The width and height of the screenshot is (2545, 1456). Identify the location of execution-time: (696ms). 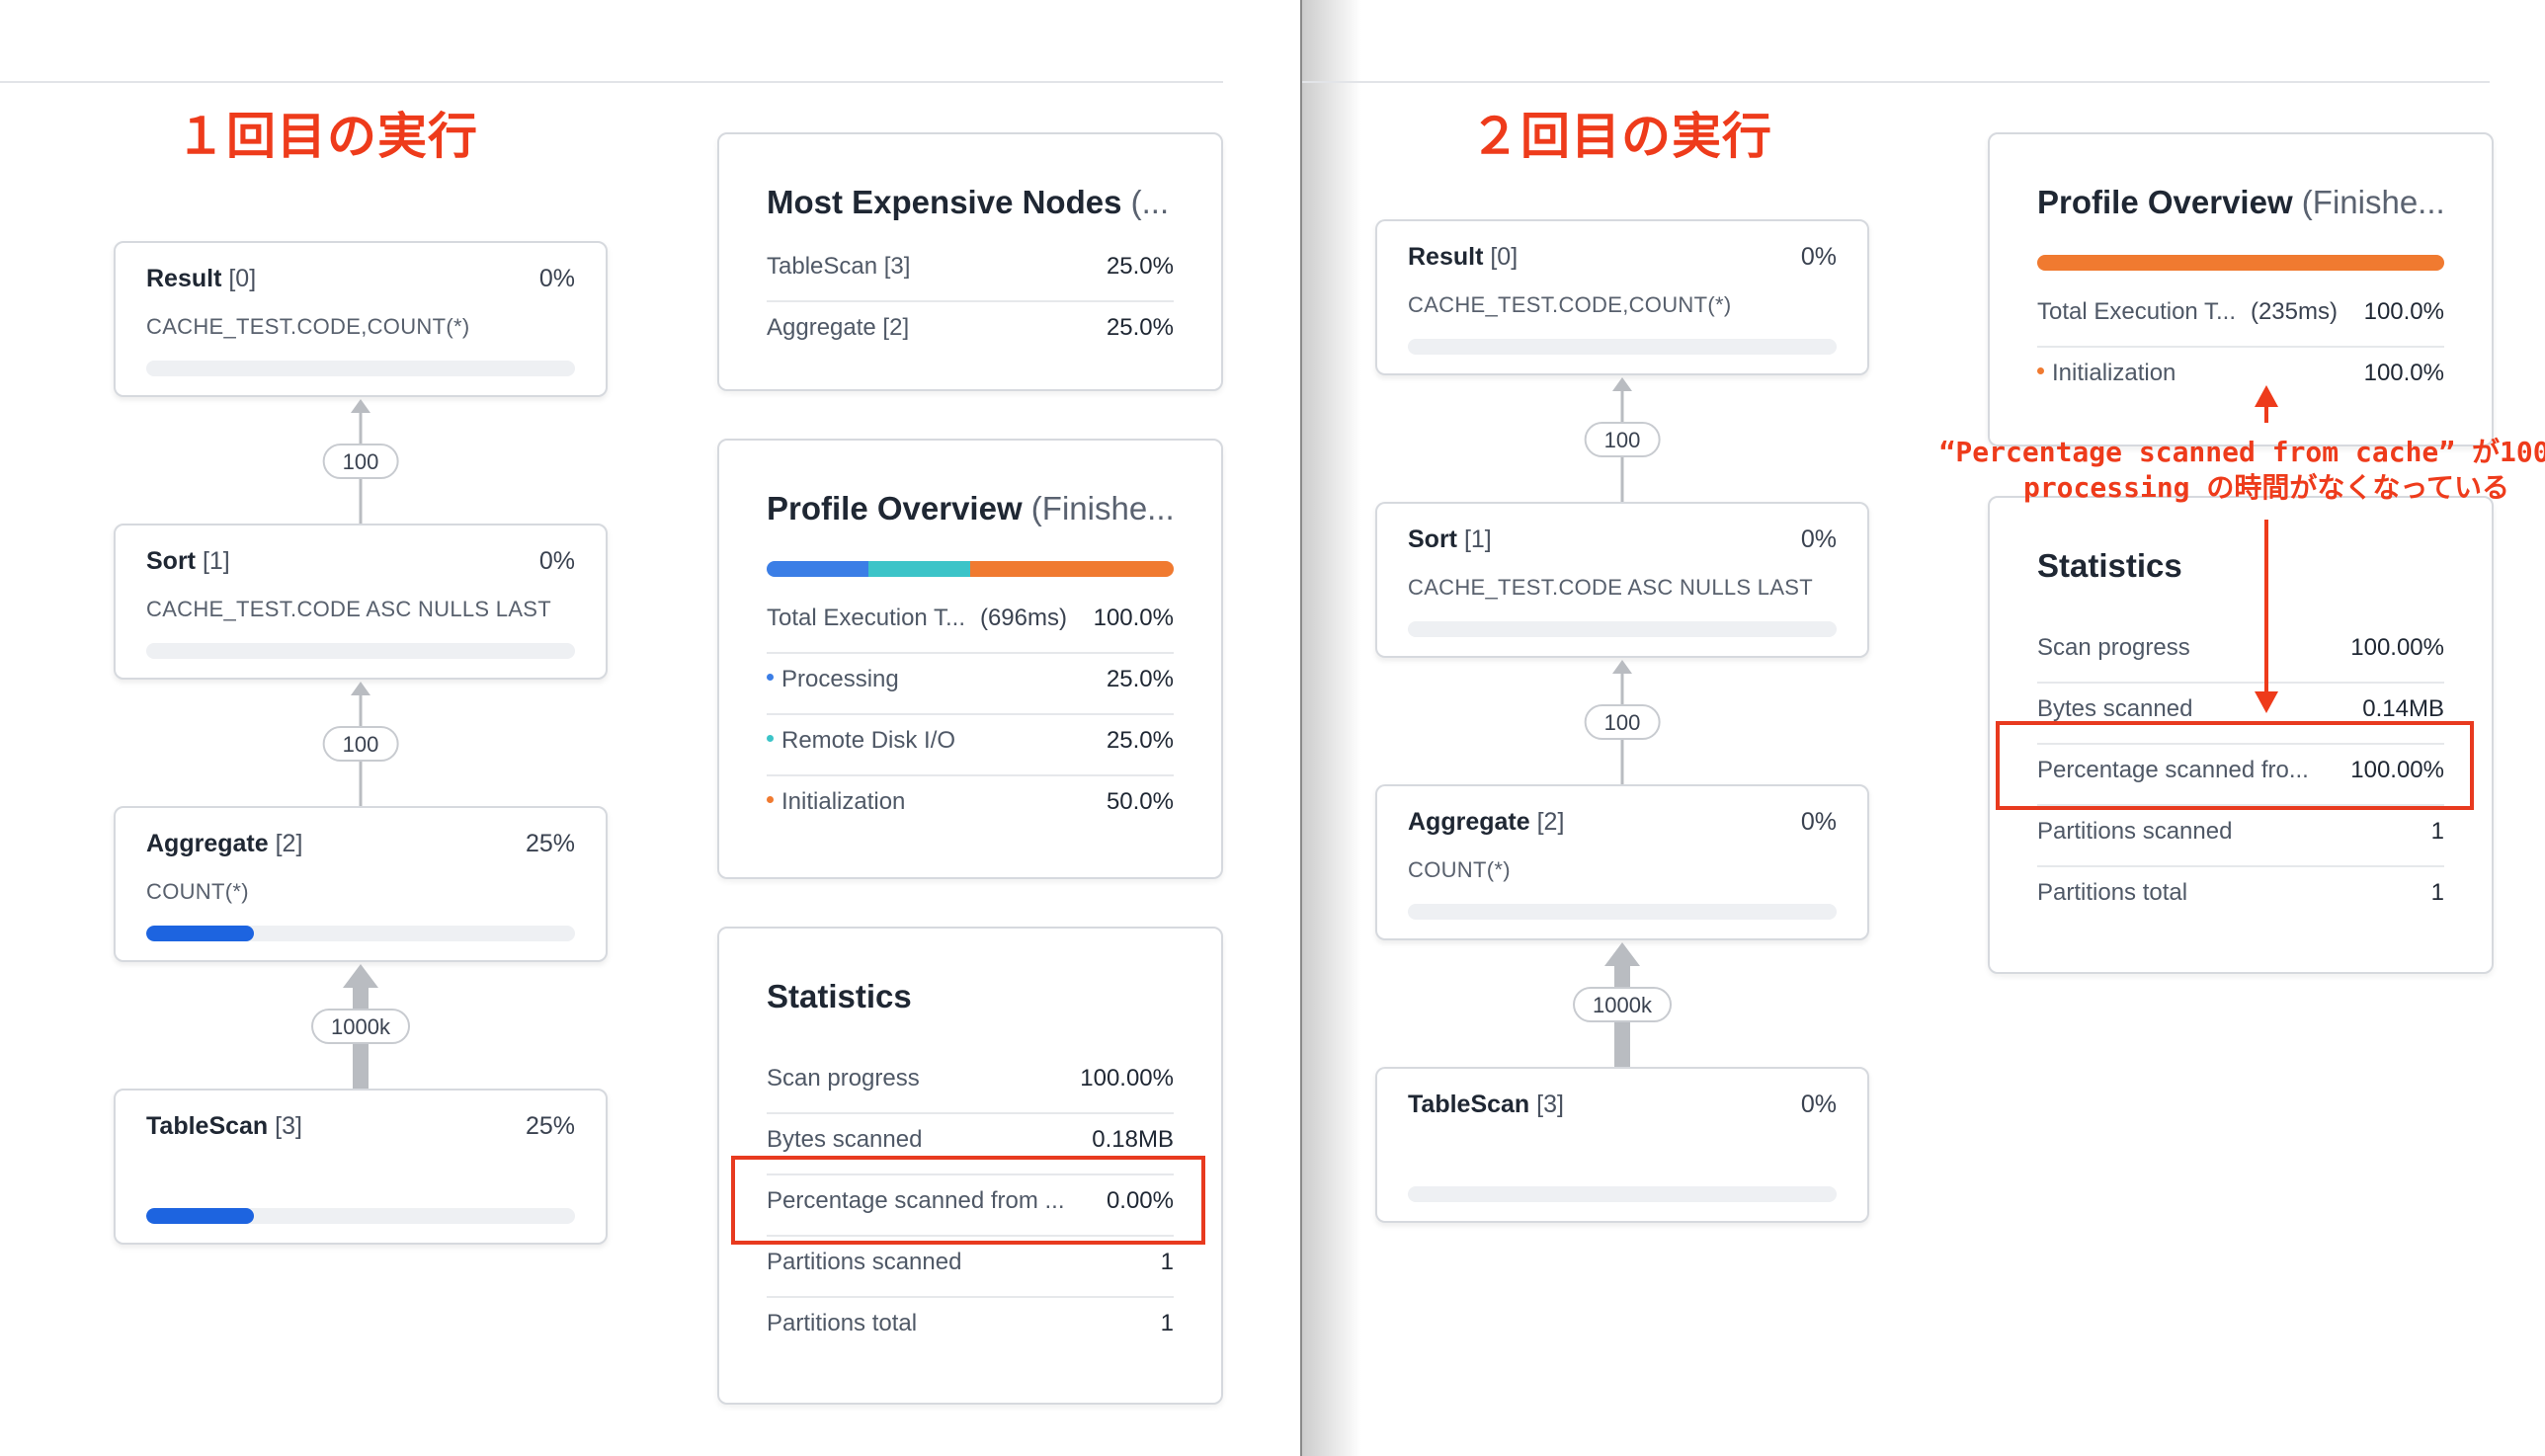
(1023, 618).